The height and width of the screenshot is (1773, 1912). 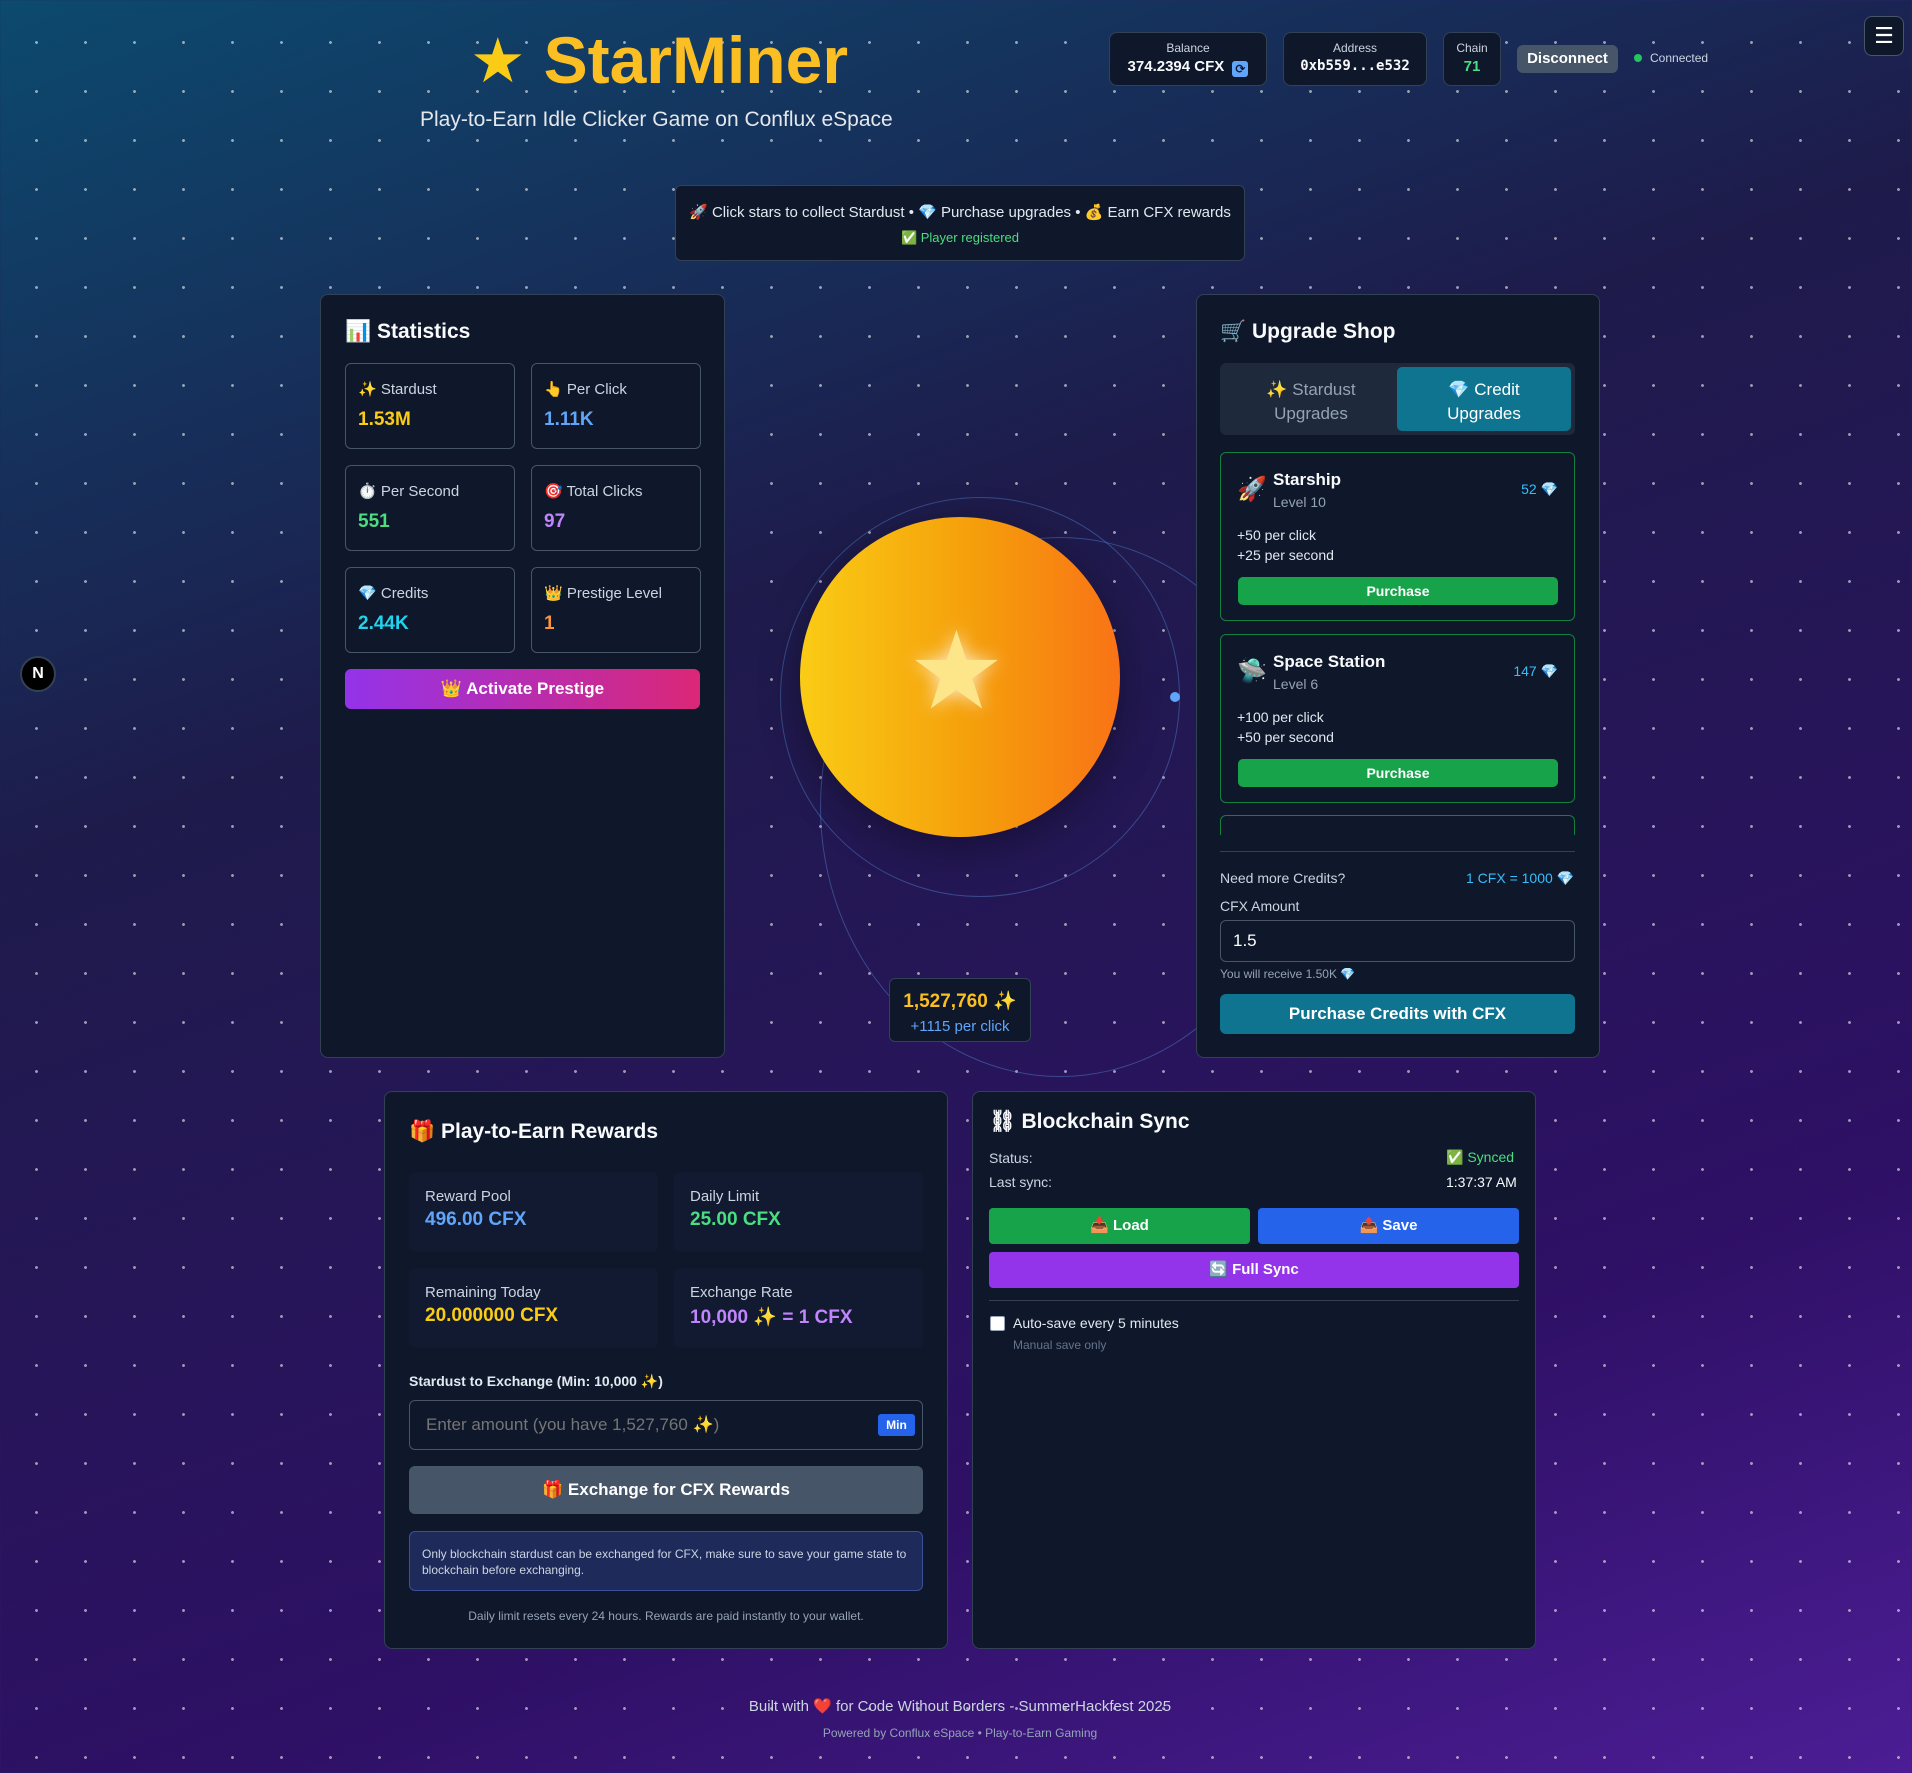 What do you see at coordinates (1252, 489) in the screenshot?
I see `rocket-icon: 🚀` at bounding box center [1252, 489].